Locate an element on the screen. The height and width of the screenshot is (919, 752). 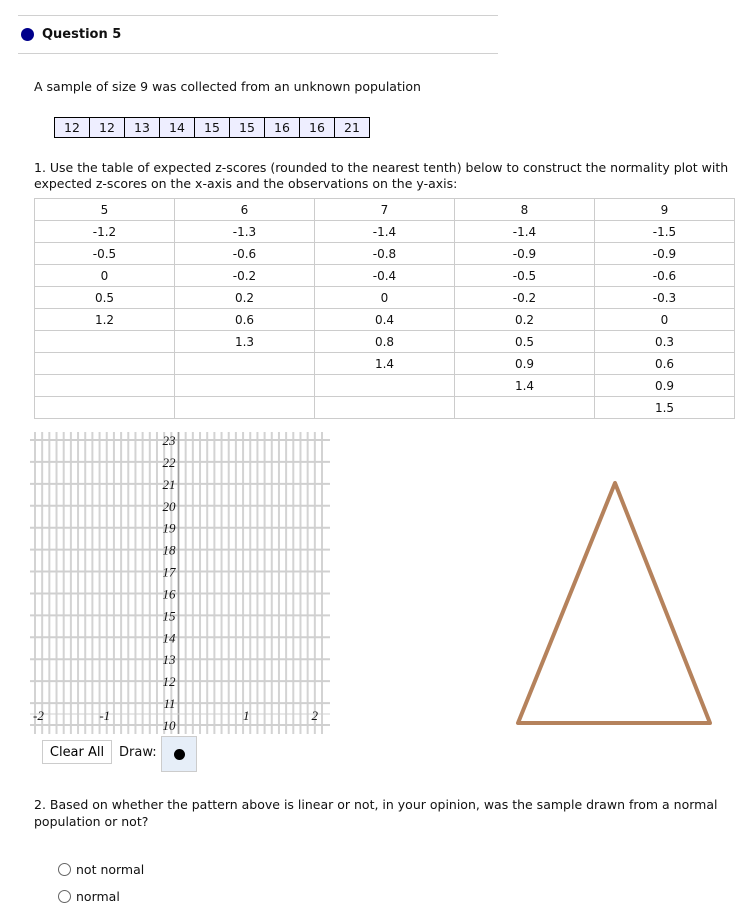
sample-table: 12 12 13 14 15 15 16 16 21 is located at coordinates (212, 127).